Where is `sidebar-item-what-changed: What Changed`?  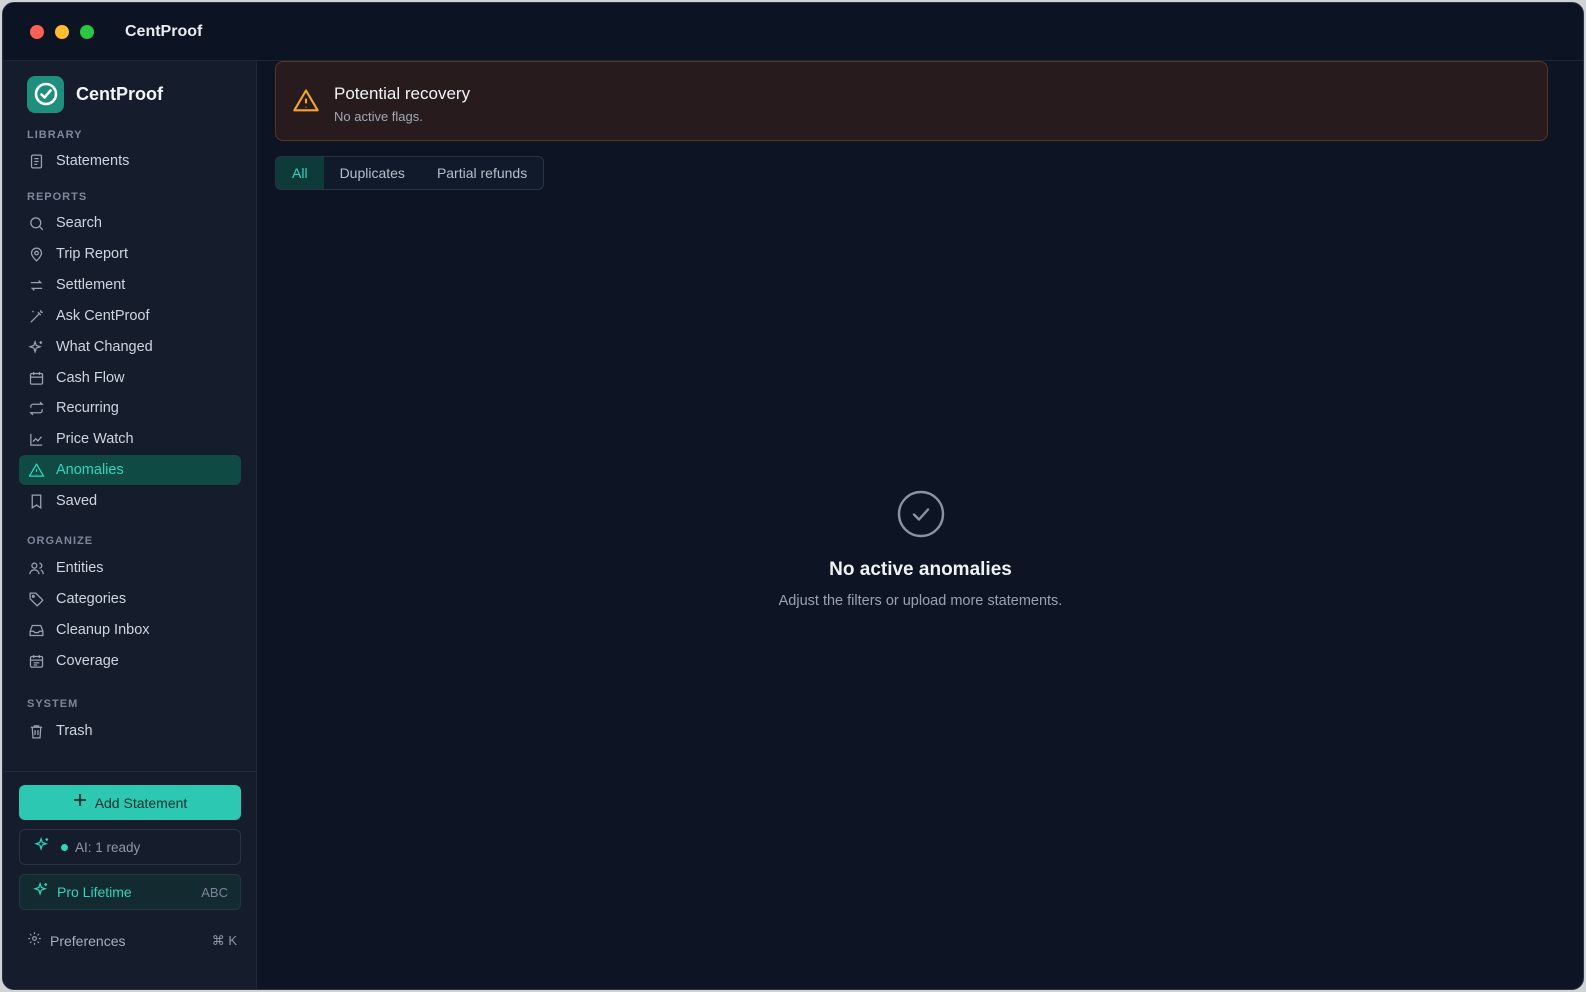
sidebar-item-what-changed: What Changed is located at coordinates (130, 347).